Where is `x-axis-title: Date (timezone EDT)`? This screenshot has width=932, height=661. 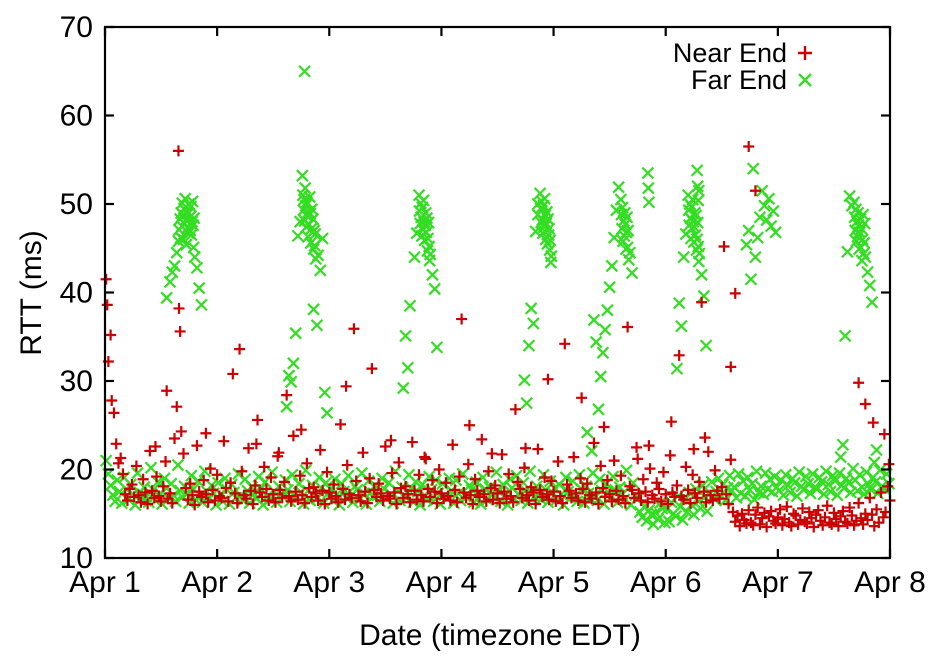 x-axis-title: Date (timezone EDT) is located at coordinates (500, 635).